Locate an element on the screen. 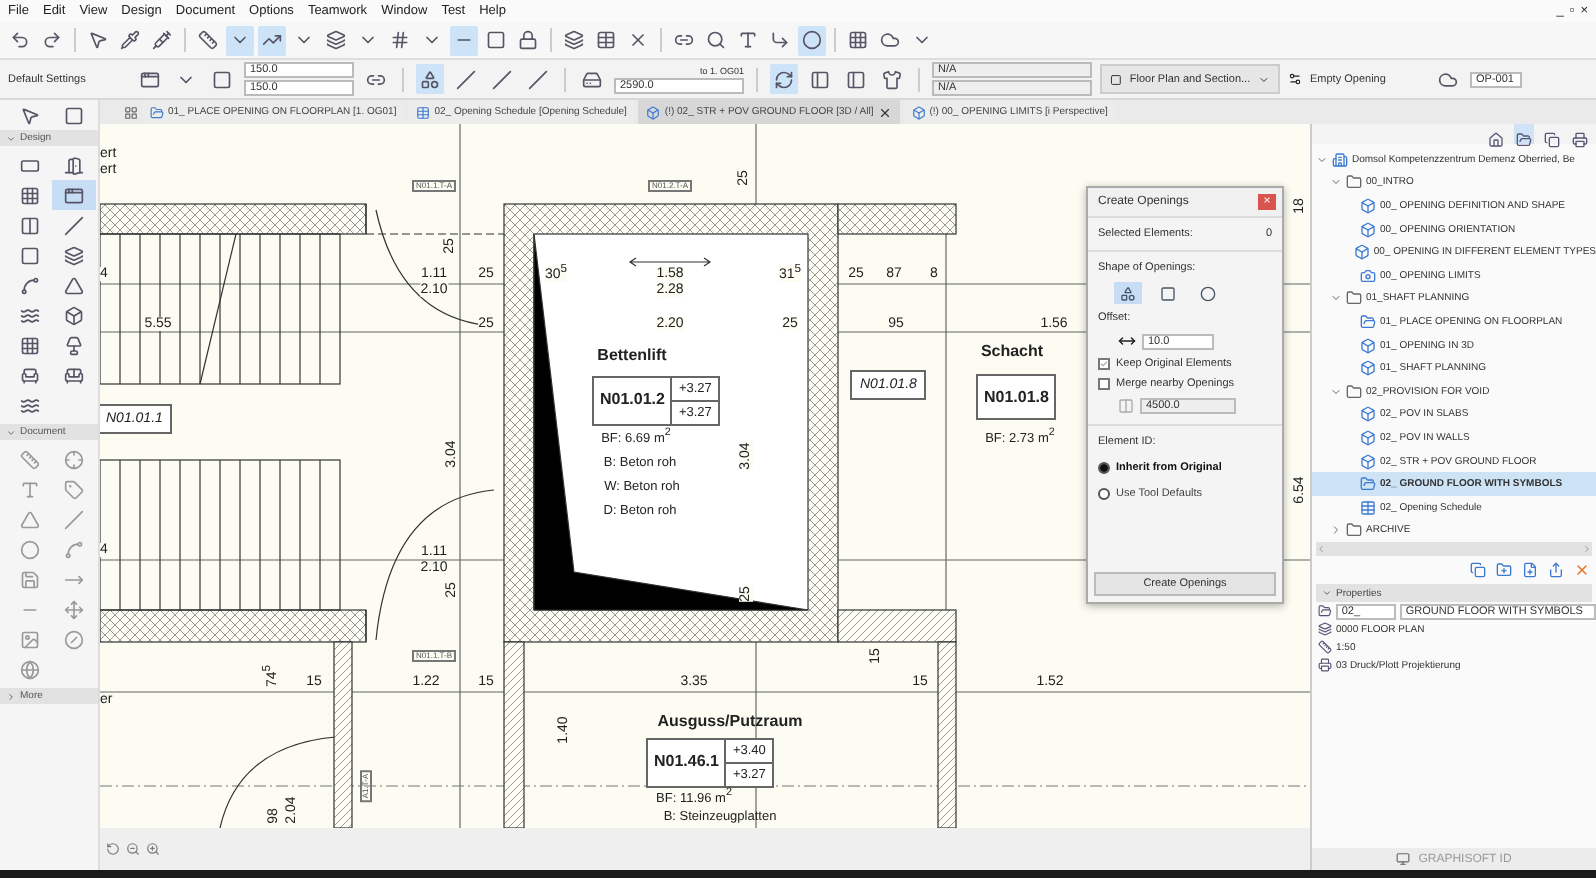 The image size is (1596, 878). zoom-out-icon is located at coordinates (133, 849).